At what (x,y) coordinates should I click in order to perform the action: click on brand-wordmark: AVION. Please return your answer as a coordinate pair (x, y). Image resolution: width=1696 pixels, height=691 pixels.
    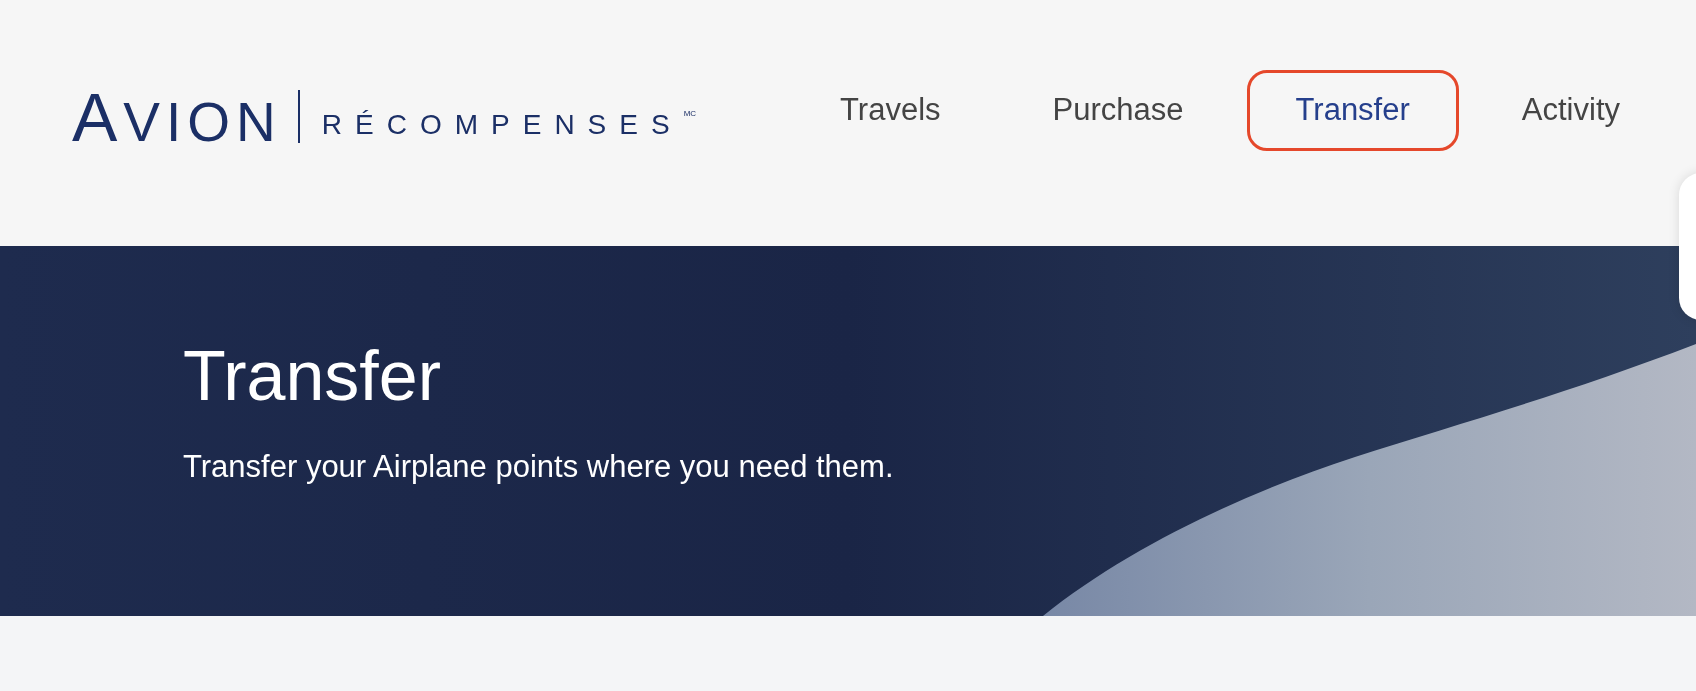
    Looking at the image, I should click on (177, 116).